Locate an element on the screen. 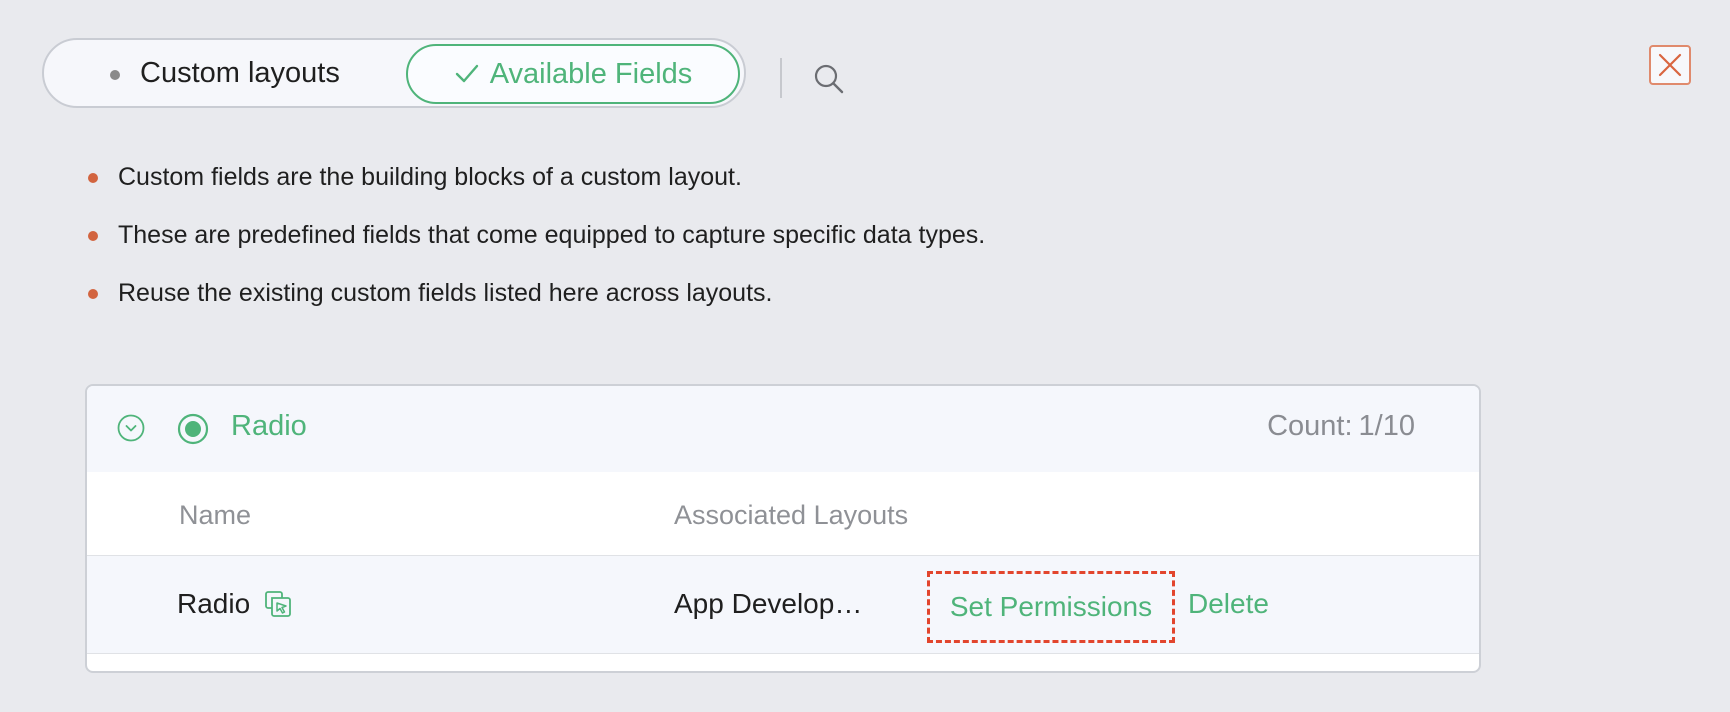  field-count: Count: 1/10 is located at coordinates (1341, 426).